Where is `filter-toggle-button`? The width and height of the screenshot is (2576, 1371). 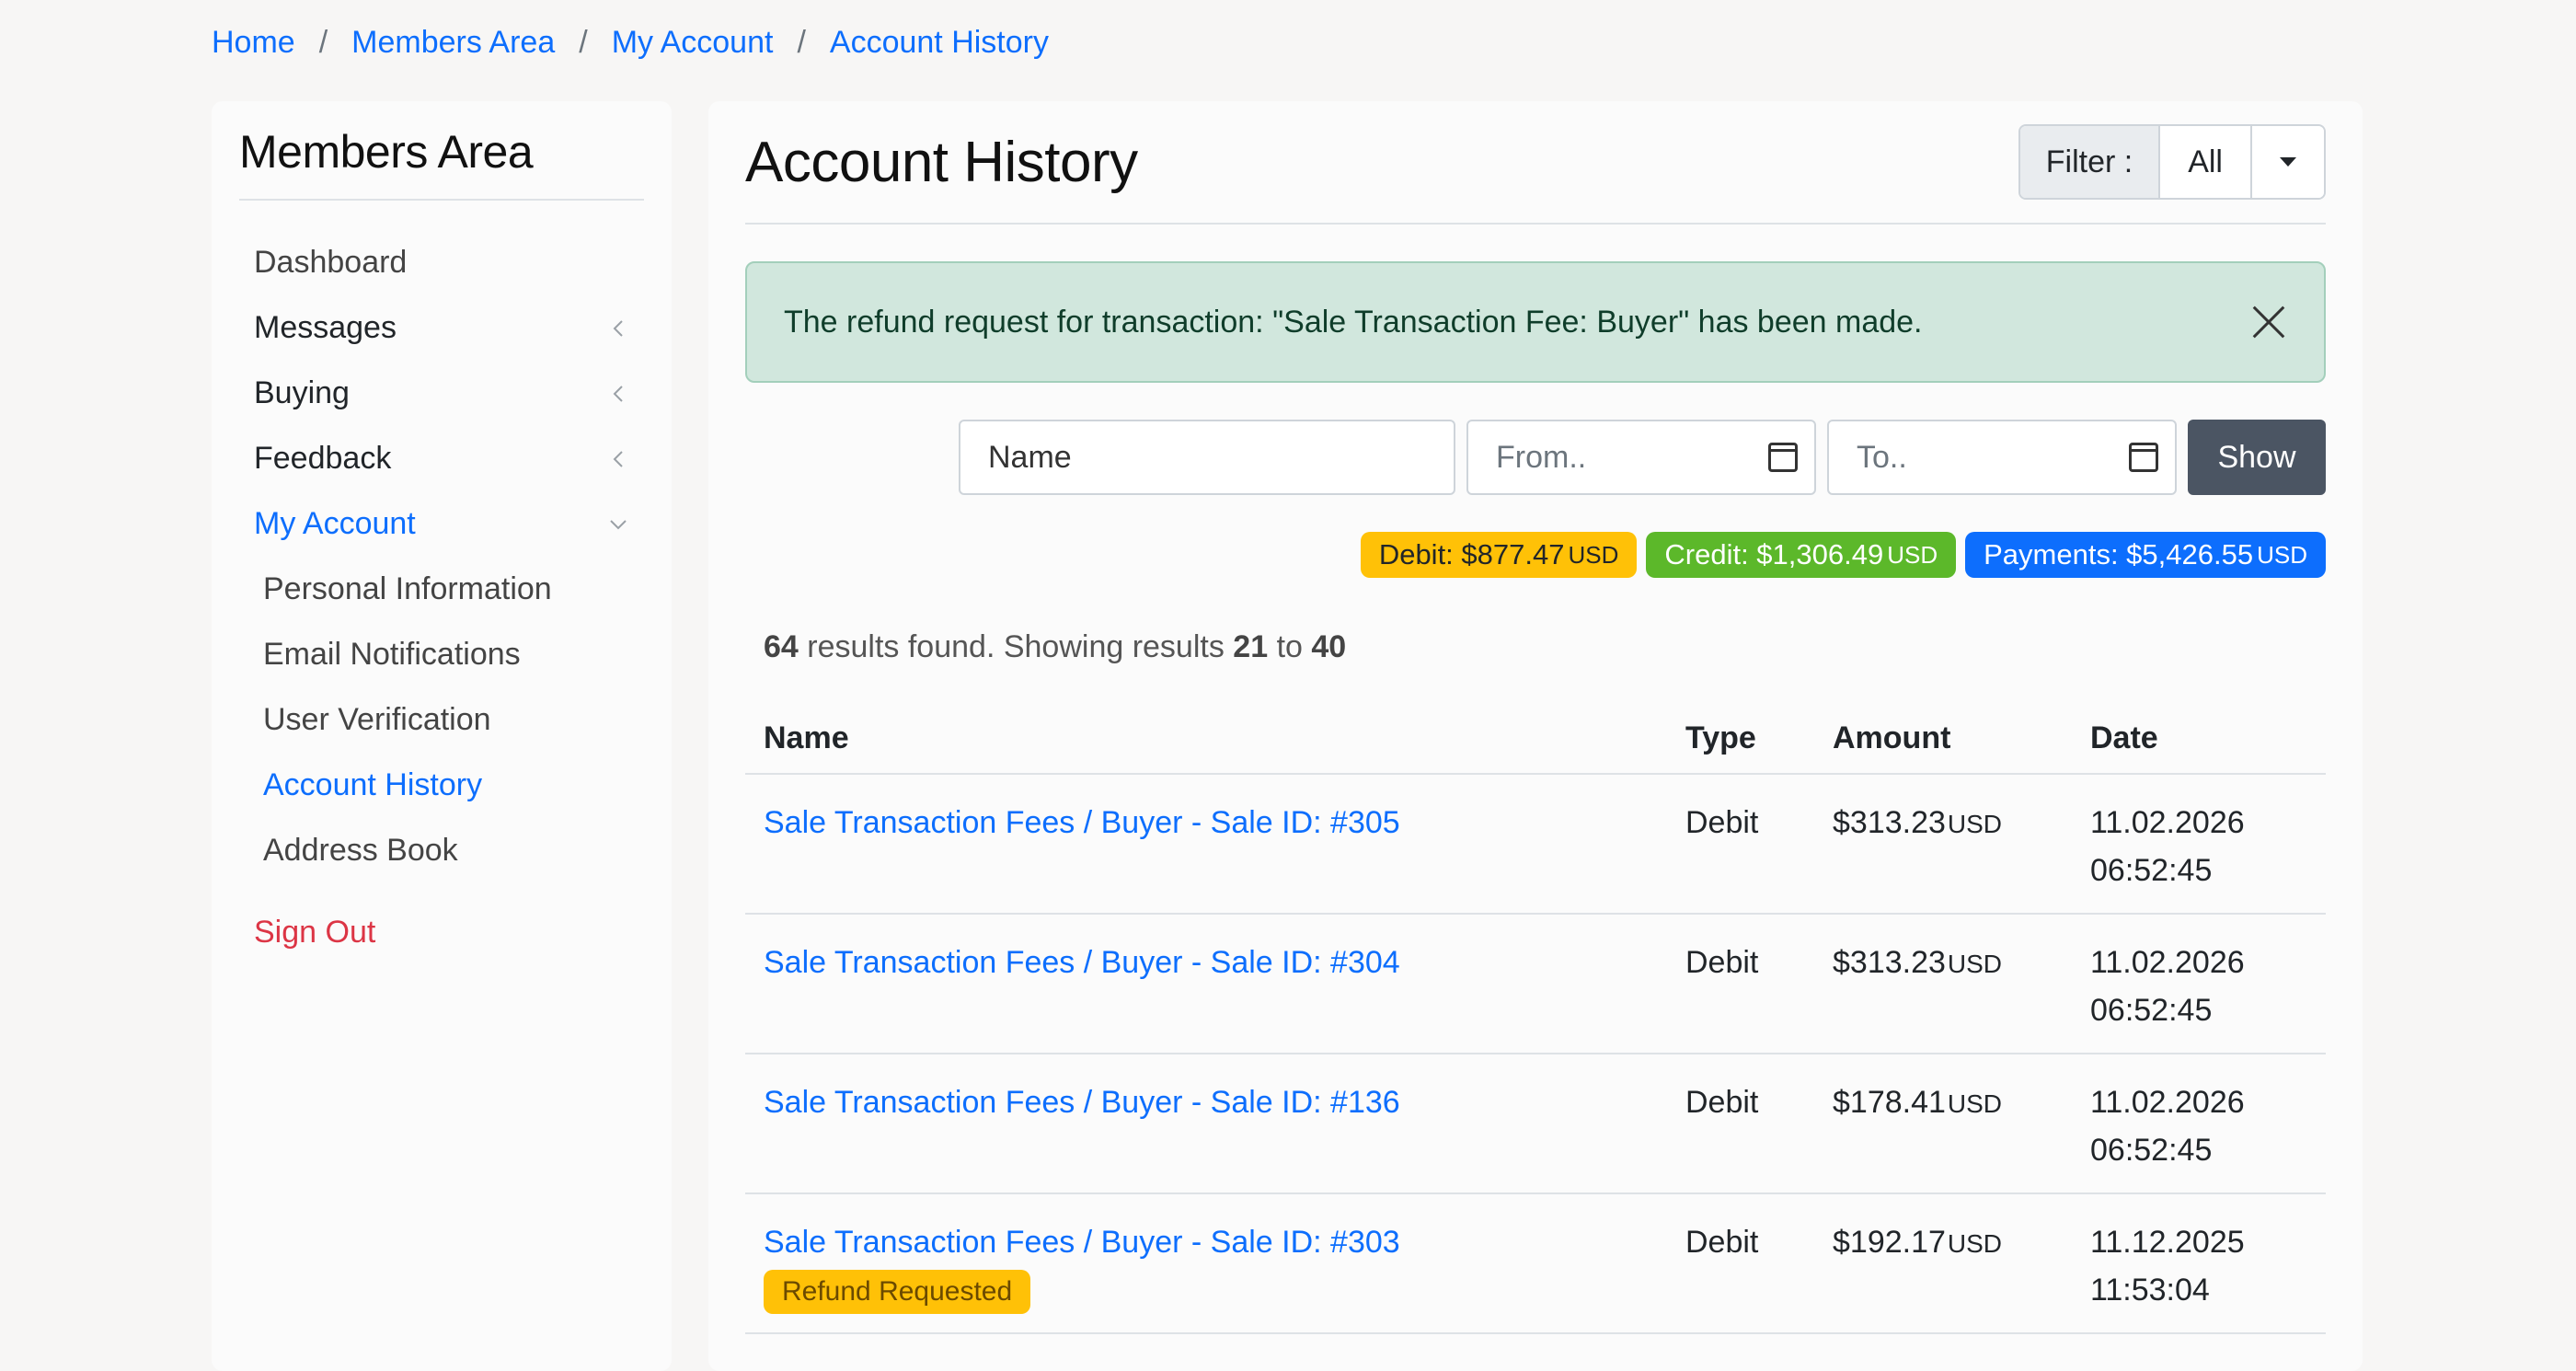
filter-toggle-button is located at coordinates (2288, 162).